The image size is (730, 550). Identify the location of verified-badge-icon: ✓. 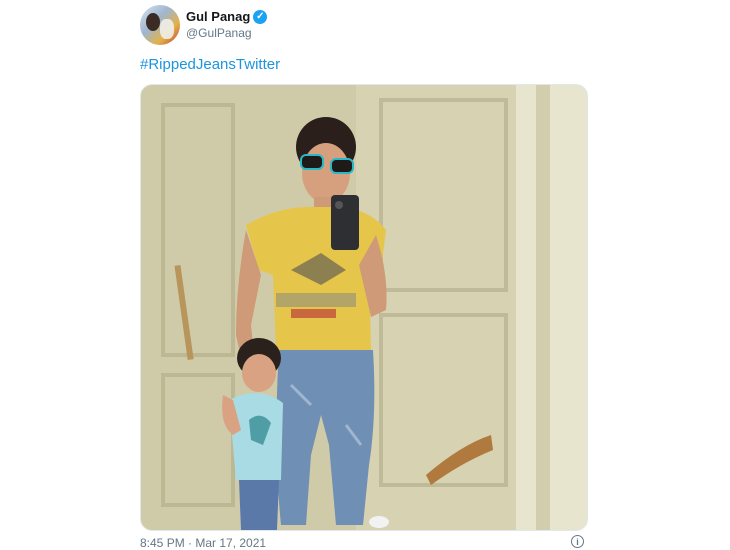
(260, 16).